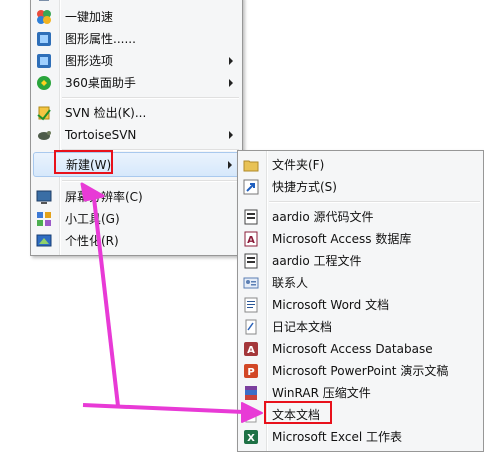 The image size is (484, 452). I want to click on annotation-arrow-up-line, so click(106, 302).